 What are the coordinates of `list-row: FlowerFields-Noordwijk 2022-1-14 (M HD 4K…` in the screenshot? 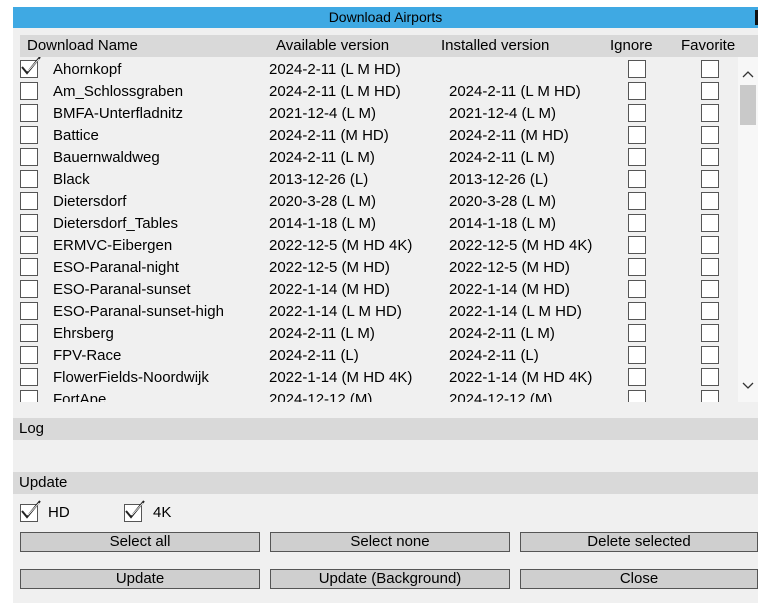 It's located at (375, 378).